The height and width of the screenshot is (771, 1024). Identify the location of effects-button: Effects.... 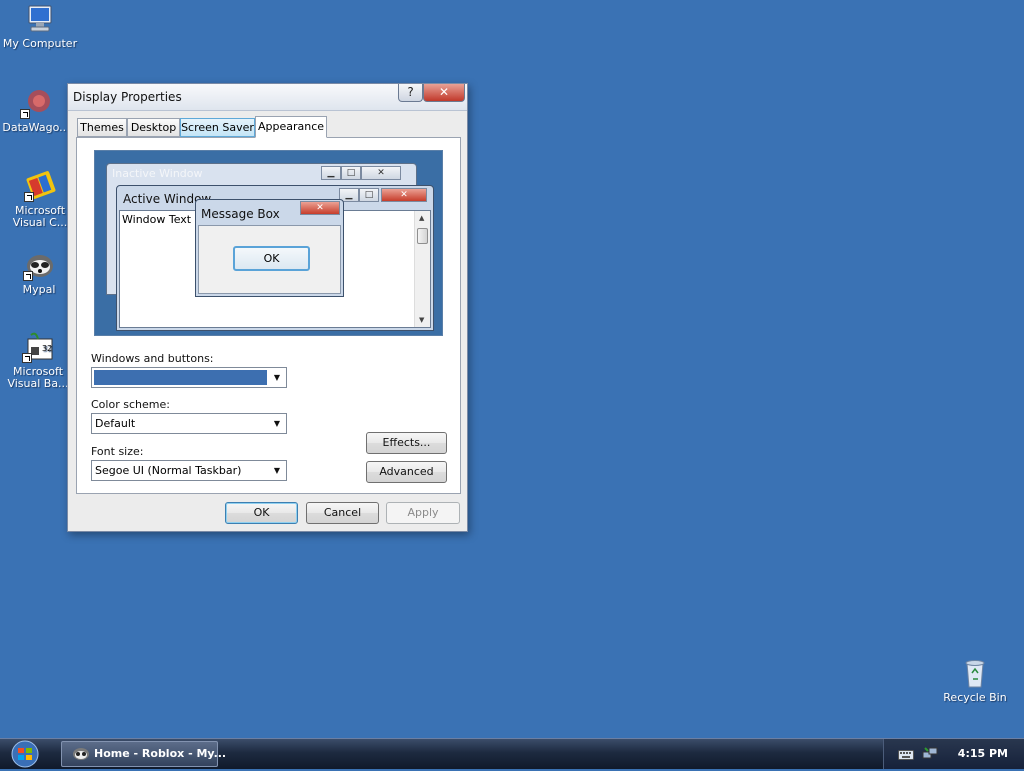
(406, 443).